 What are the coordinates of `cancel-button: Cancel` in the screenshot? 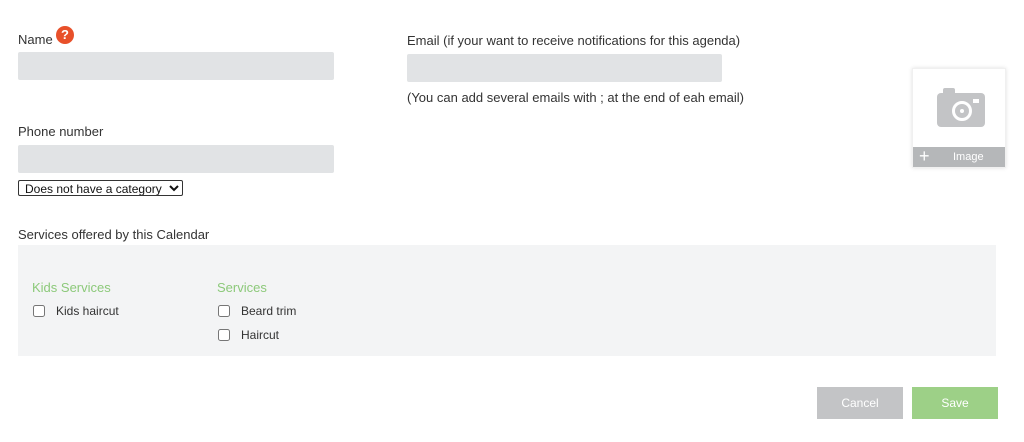 It's located at (860, 403).